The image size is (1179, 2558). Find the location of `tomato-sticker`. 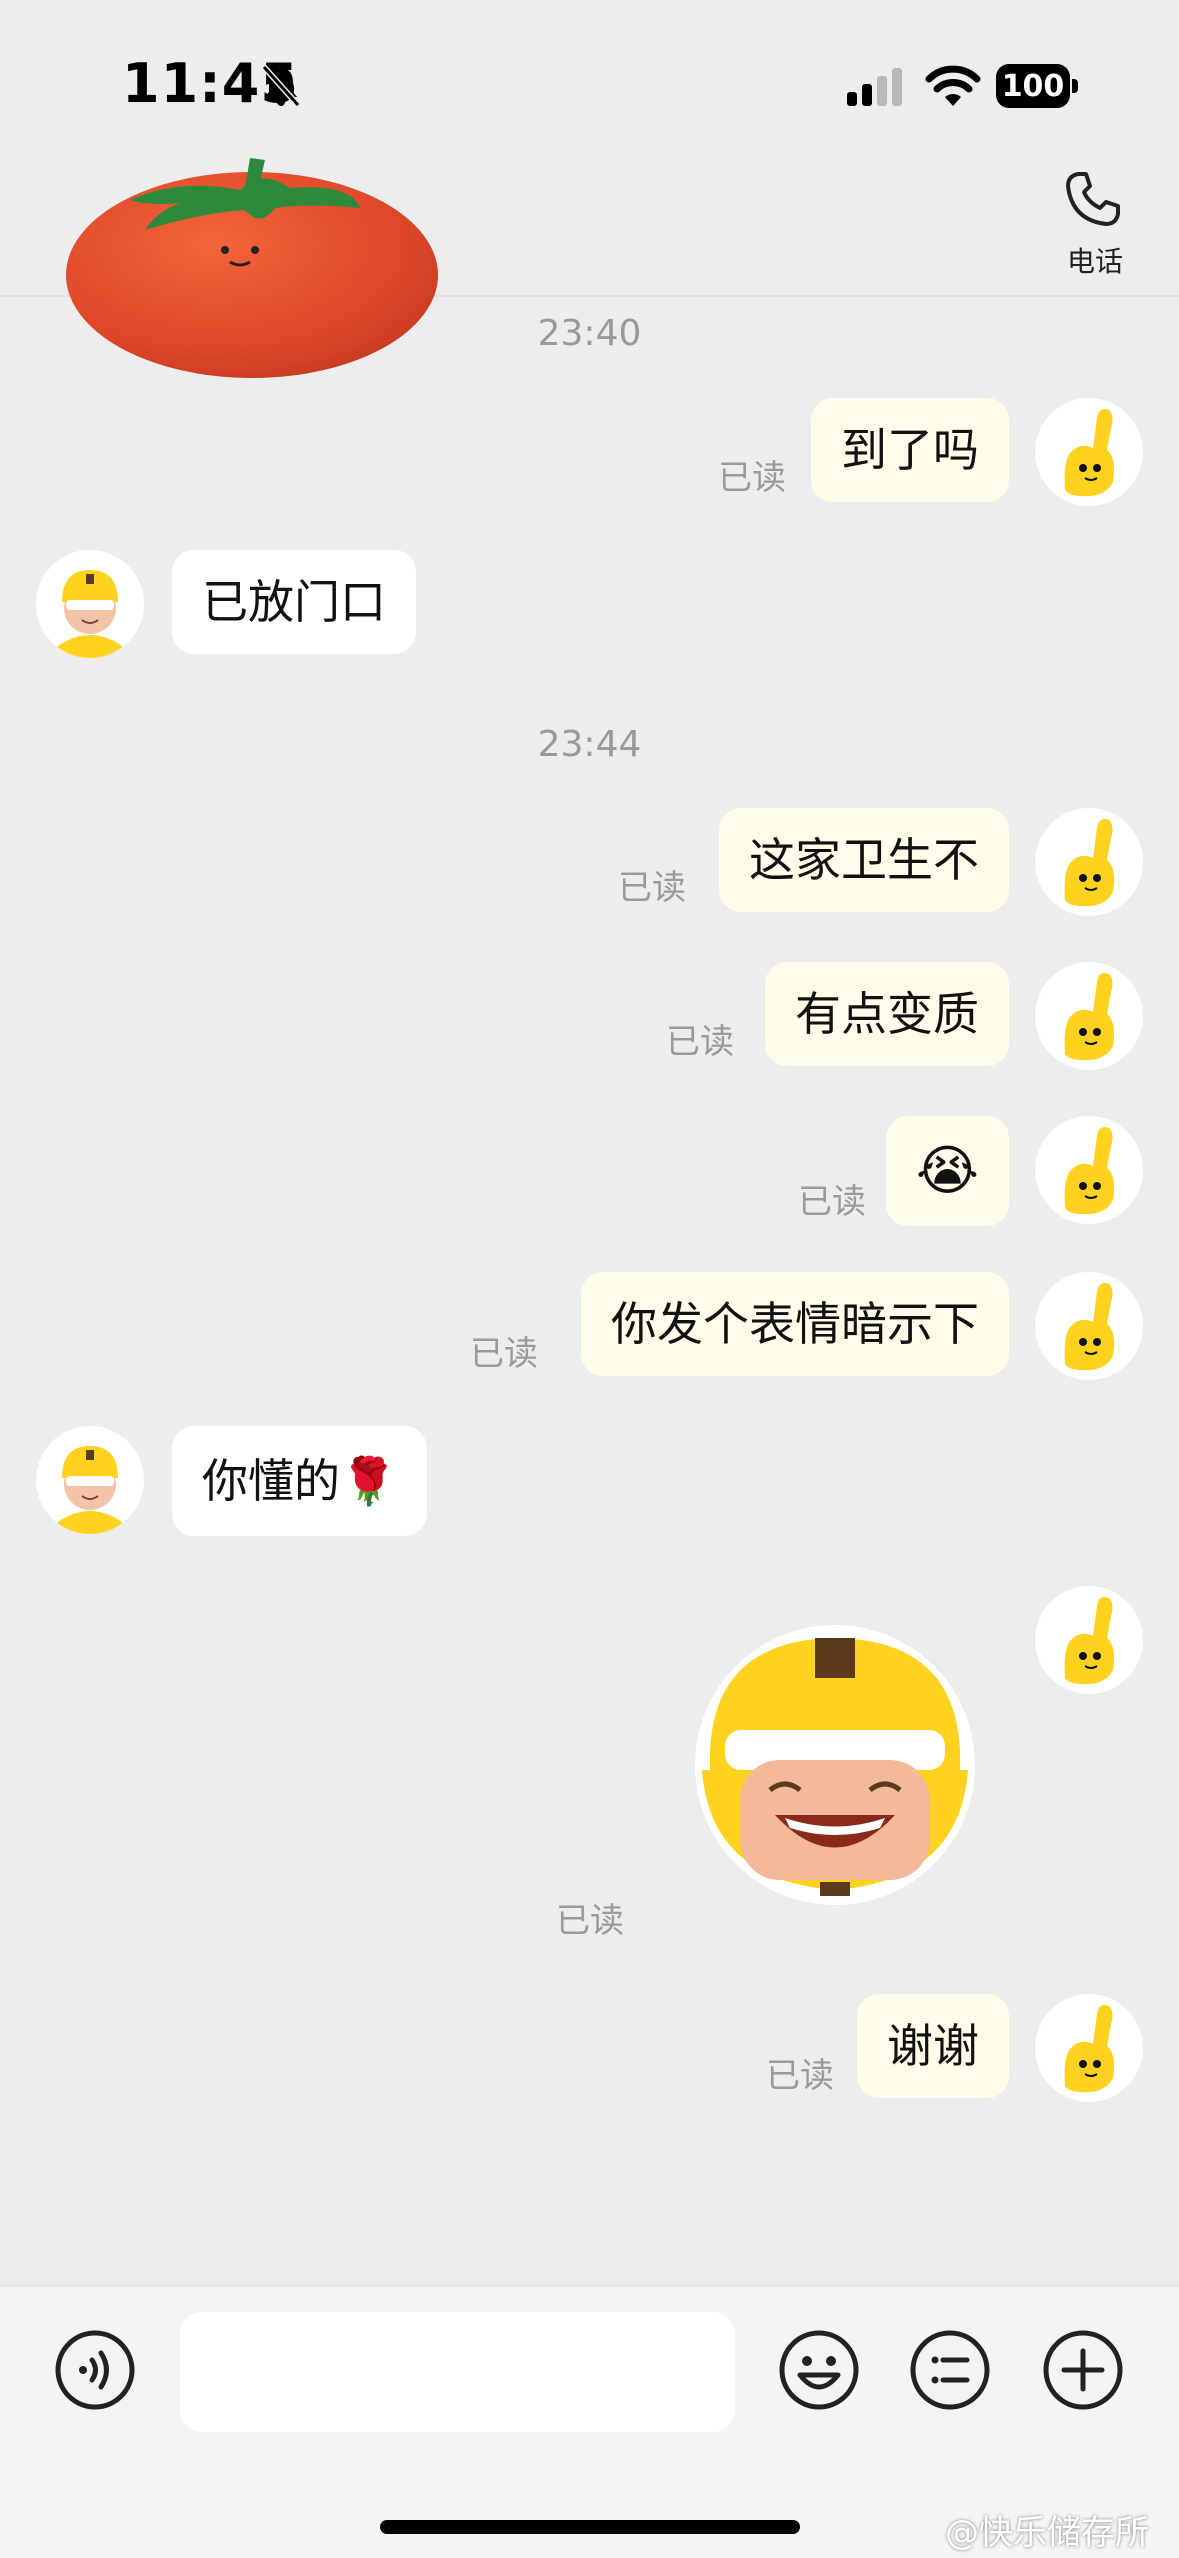

tomato-sticker is located at coordinates (252, 268).